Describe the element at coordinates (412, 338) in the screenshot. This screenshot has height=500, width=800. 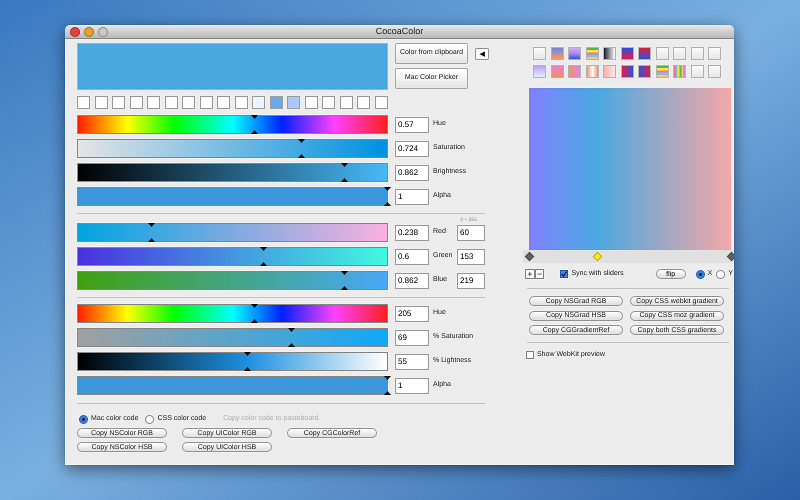
I see `value-field: 69` at that location.